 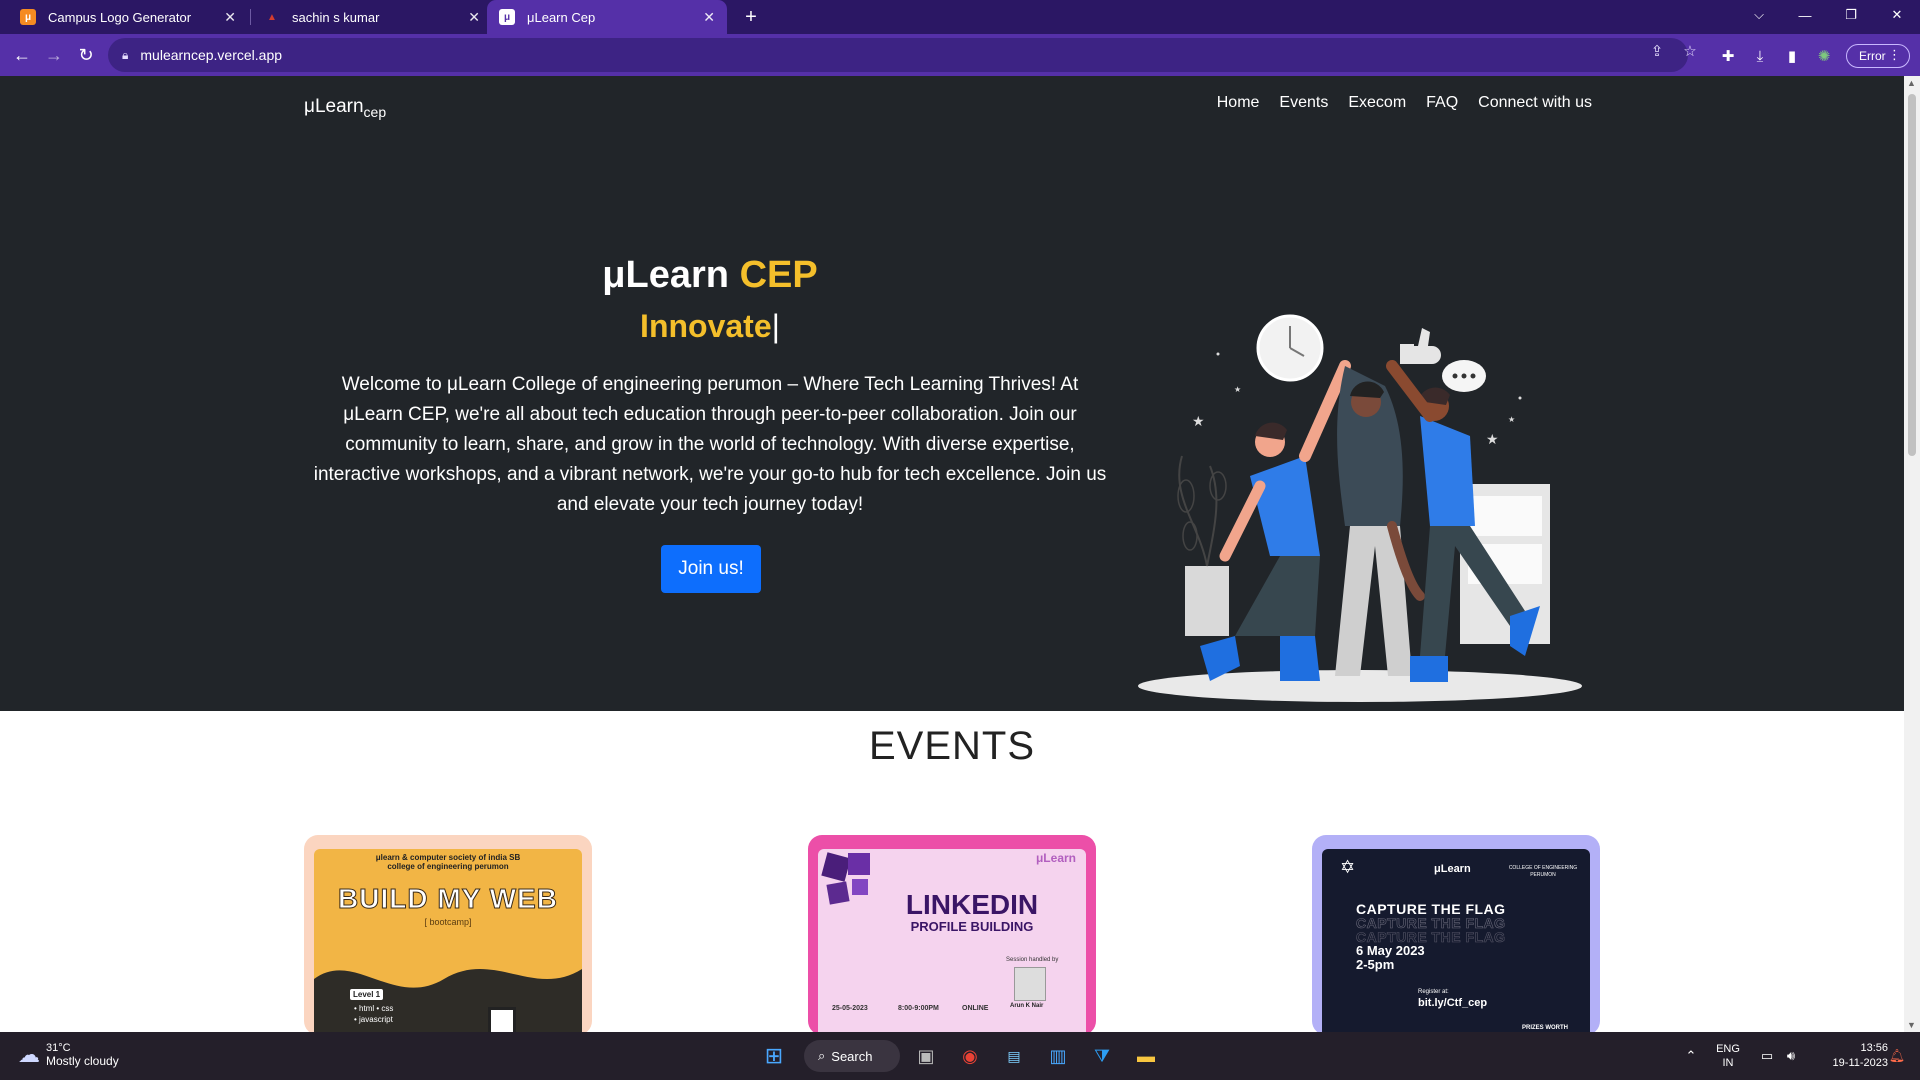 What do you see at coordinates (1760, 56) in the screenshot?
I see `download-icon: ⤓` at bounding box center [1760, 56].